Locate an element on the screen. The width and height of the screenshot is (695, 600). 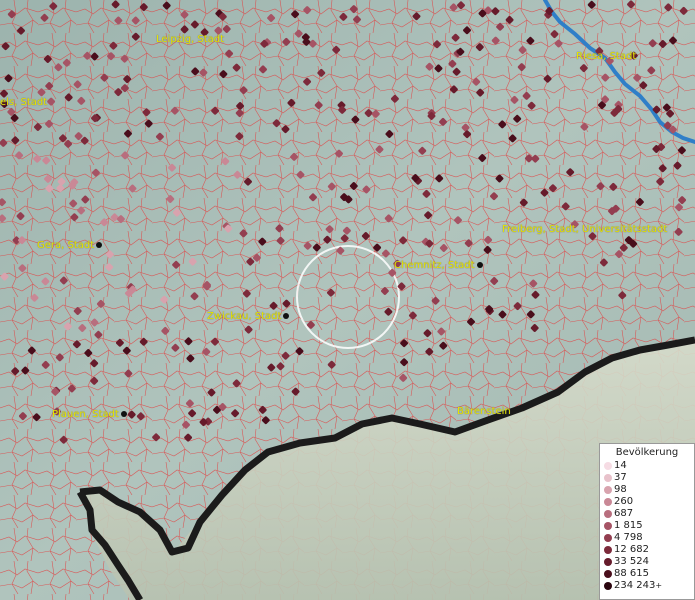
legend-item: 88 615 is located at coordinates (647, 574).